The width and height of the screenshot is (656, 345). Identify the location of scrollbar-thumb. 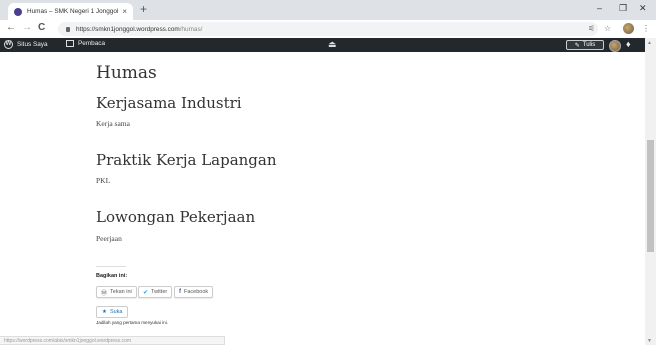
(650, 196).